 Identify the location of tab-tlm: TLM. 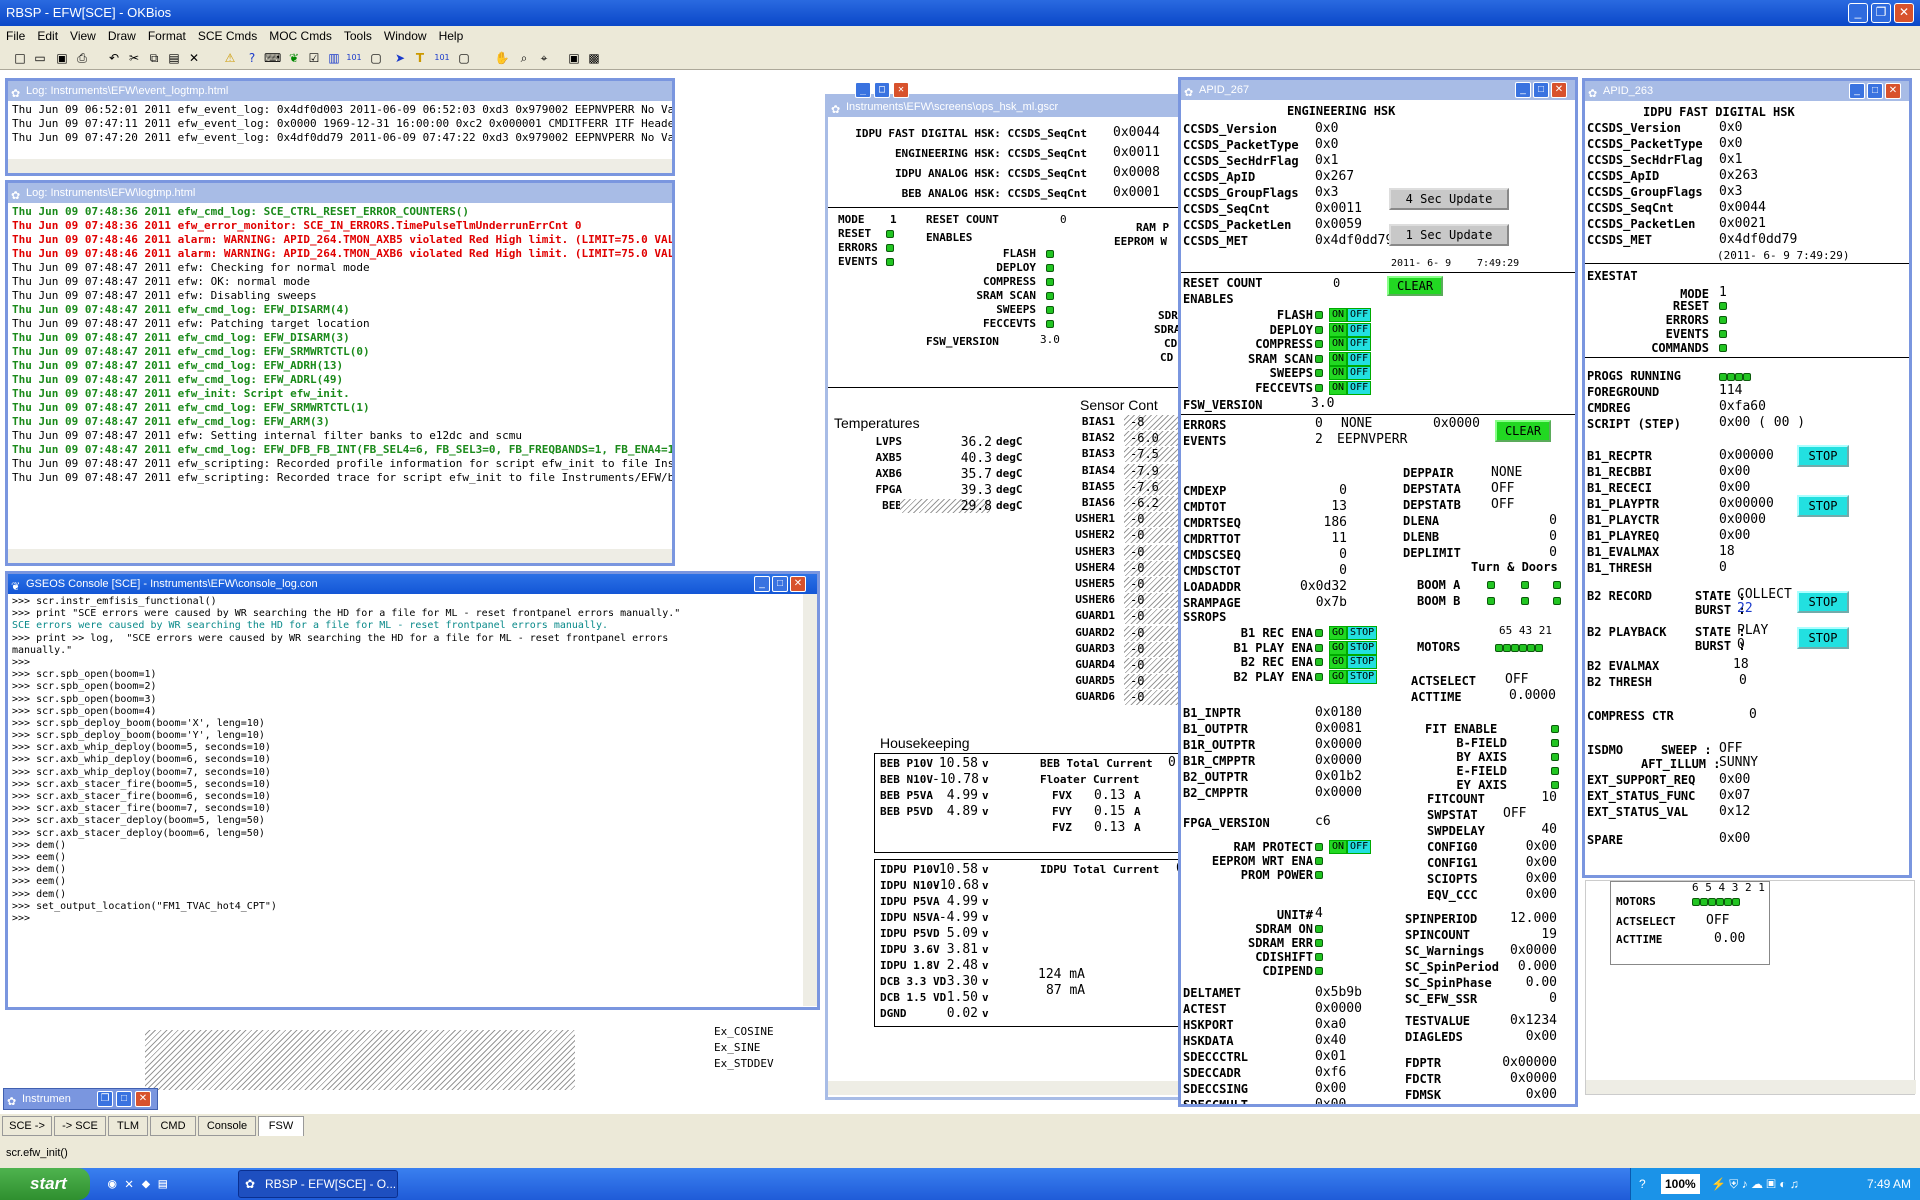
(128, 1126).